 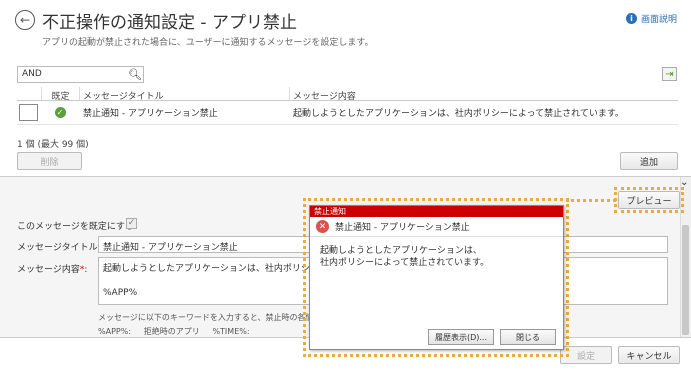 I want to click on default-checkbox: ✓, so click(x=131, y=223).